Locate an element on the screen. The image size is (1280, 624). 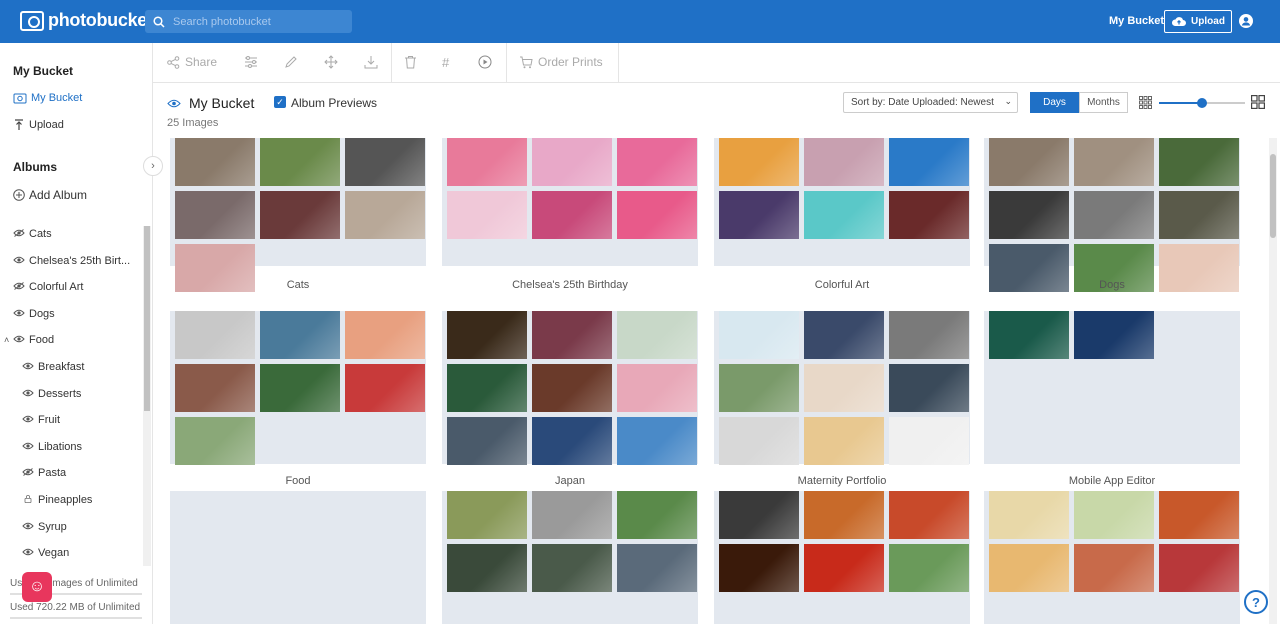
plus-circle-icon is located at coordinates (19, 195).